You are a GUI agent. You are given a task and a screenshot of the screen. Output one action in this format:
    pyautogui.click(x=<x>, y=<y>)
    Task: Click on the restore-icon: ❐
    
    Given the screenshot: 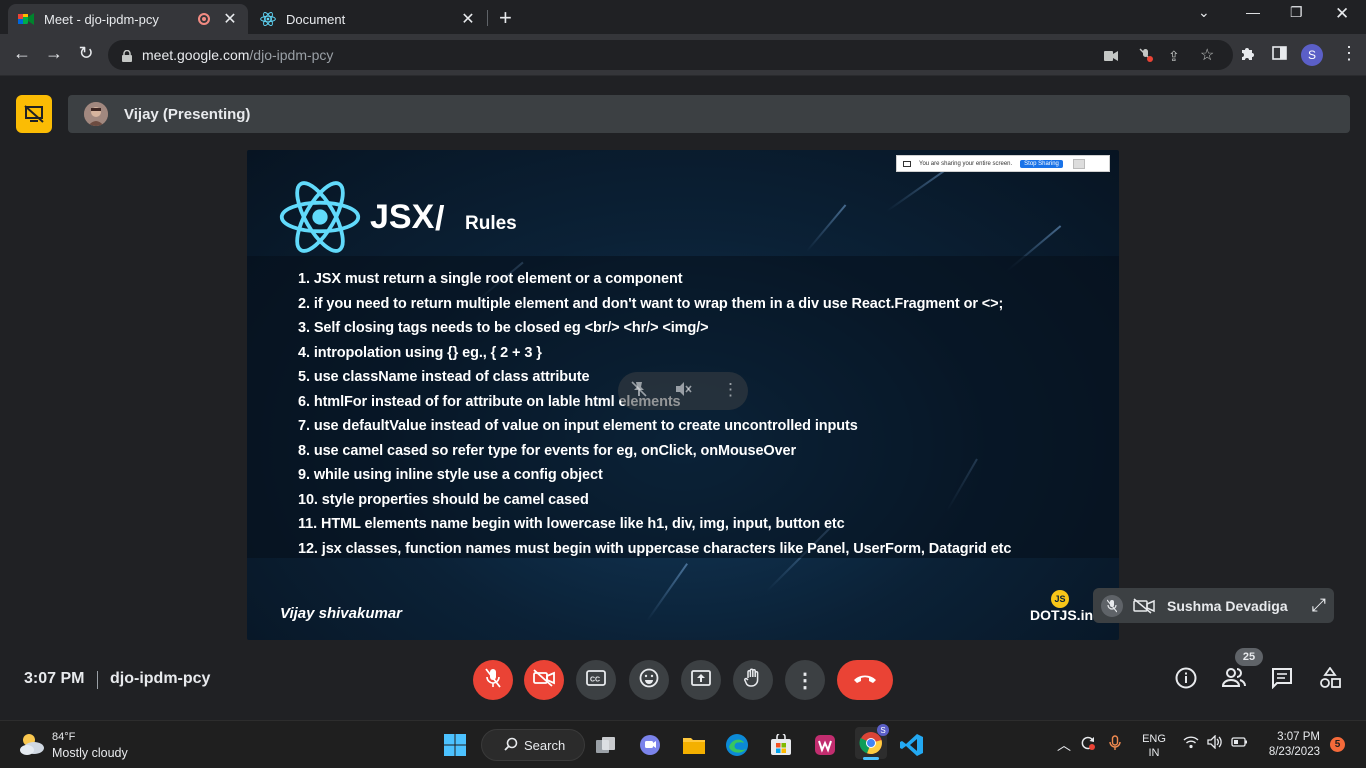 What is the action you would take?
    pyautogui.click(x=1296, y=12)
    